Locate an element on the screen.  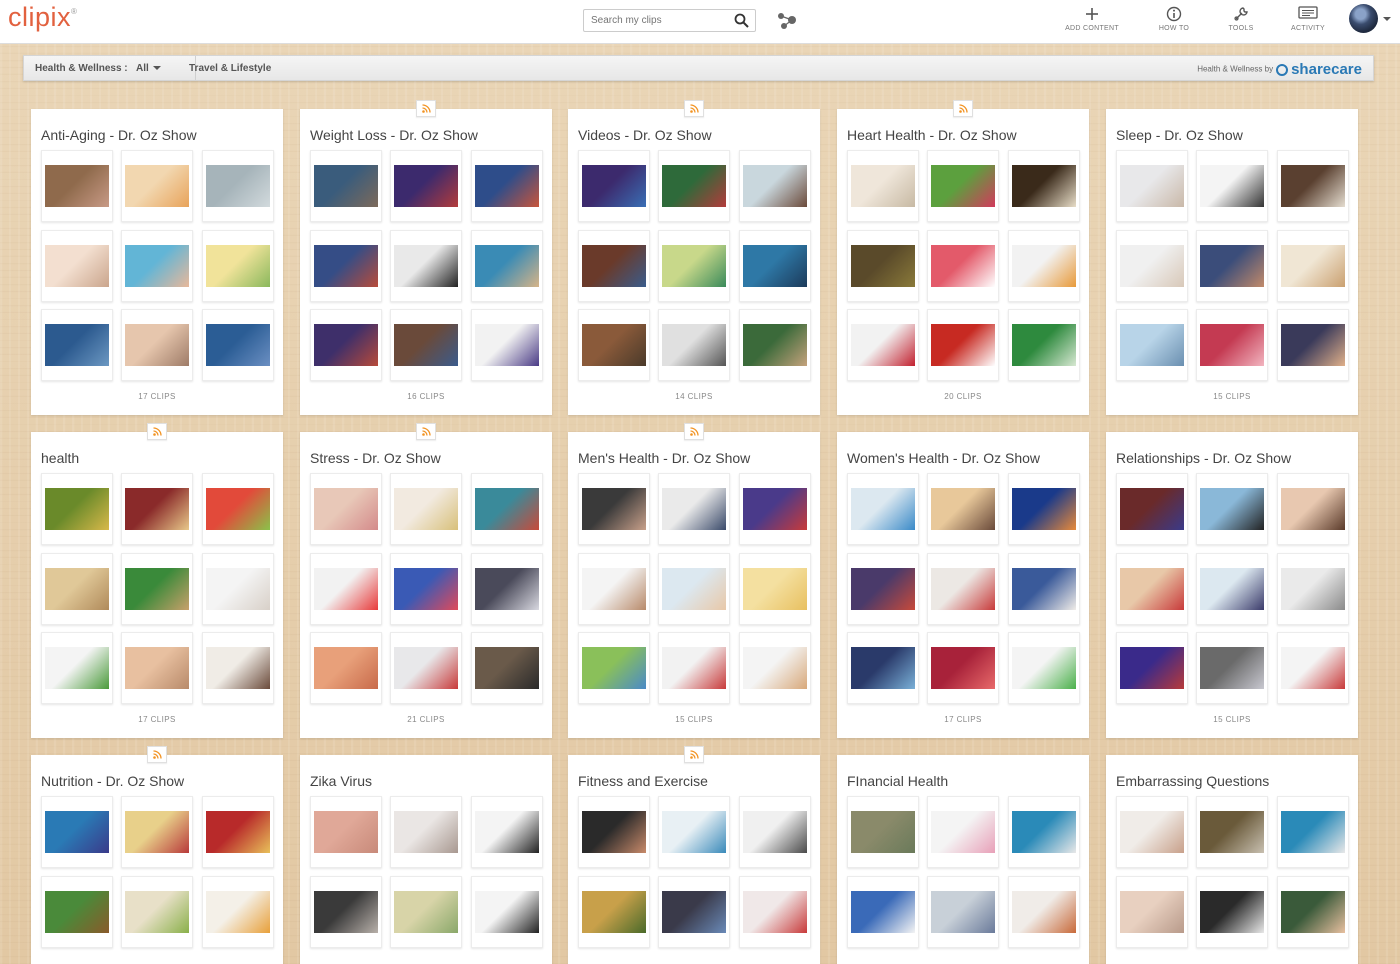
board-title: Stress - Dr. Oz Show is located at coordinates (375, 458).